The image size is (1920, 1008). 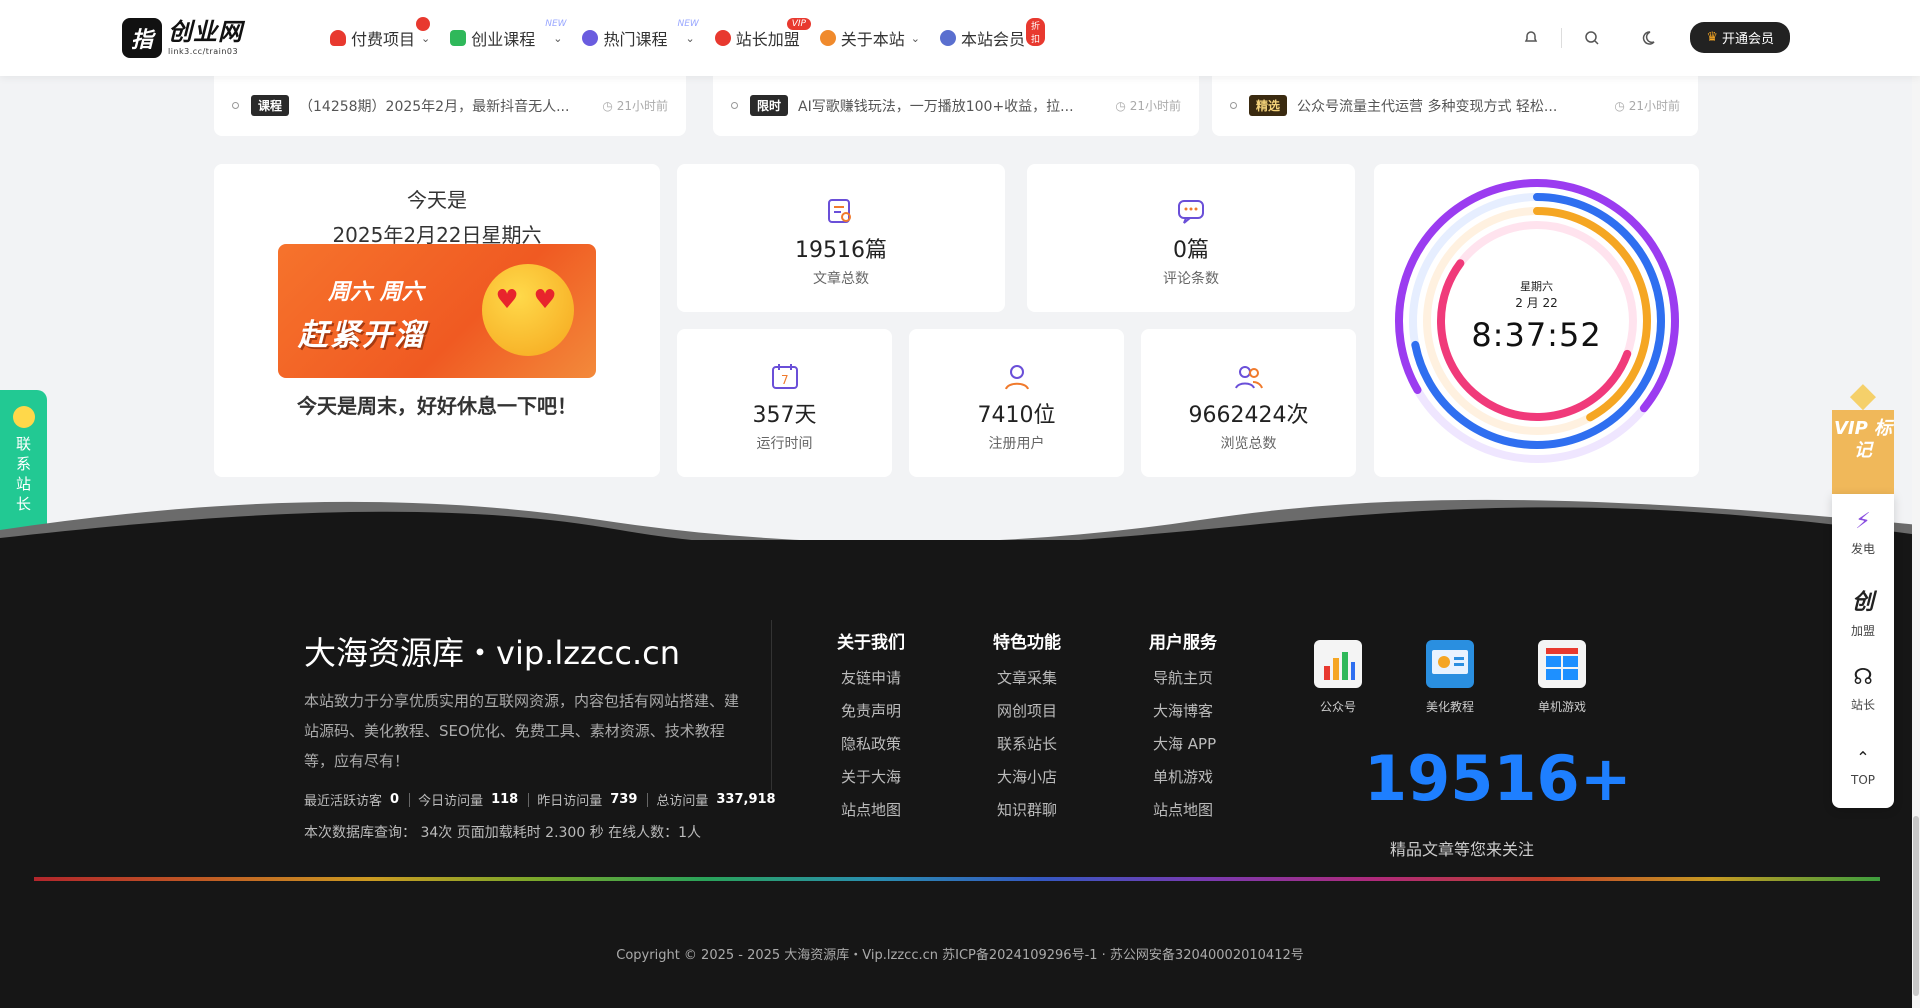 I want to click on nav-label: 创业课程, so click(x=503, y=39).